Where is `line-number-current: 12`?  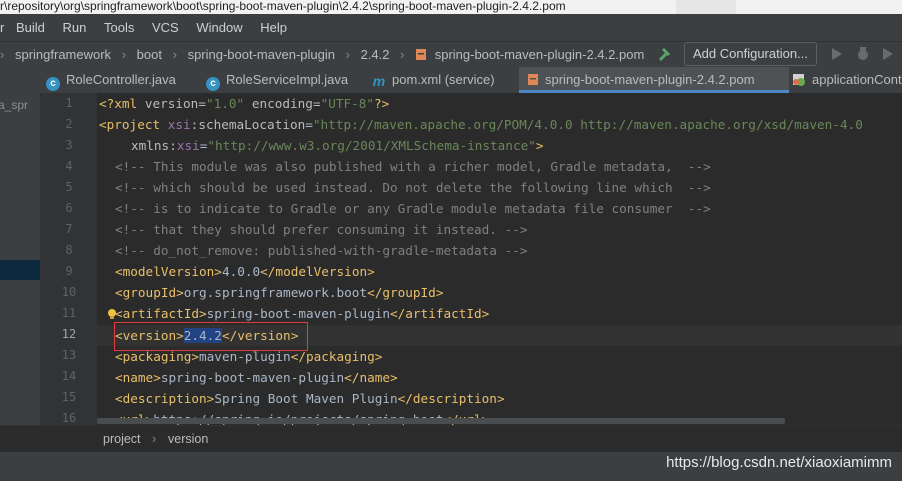 line-number-current: 12 is located at coordinates (69, 334).